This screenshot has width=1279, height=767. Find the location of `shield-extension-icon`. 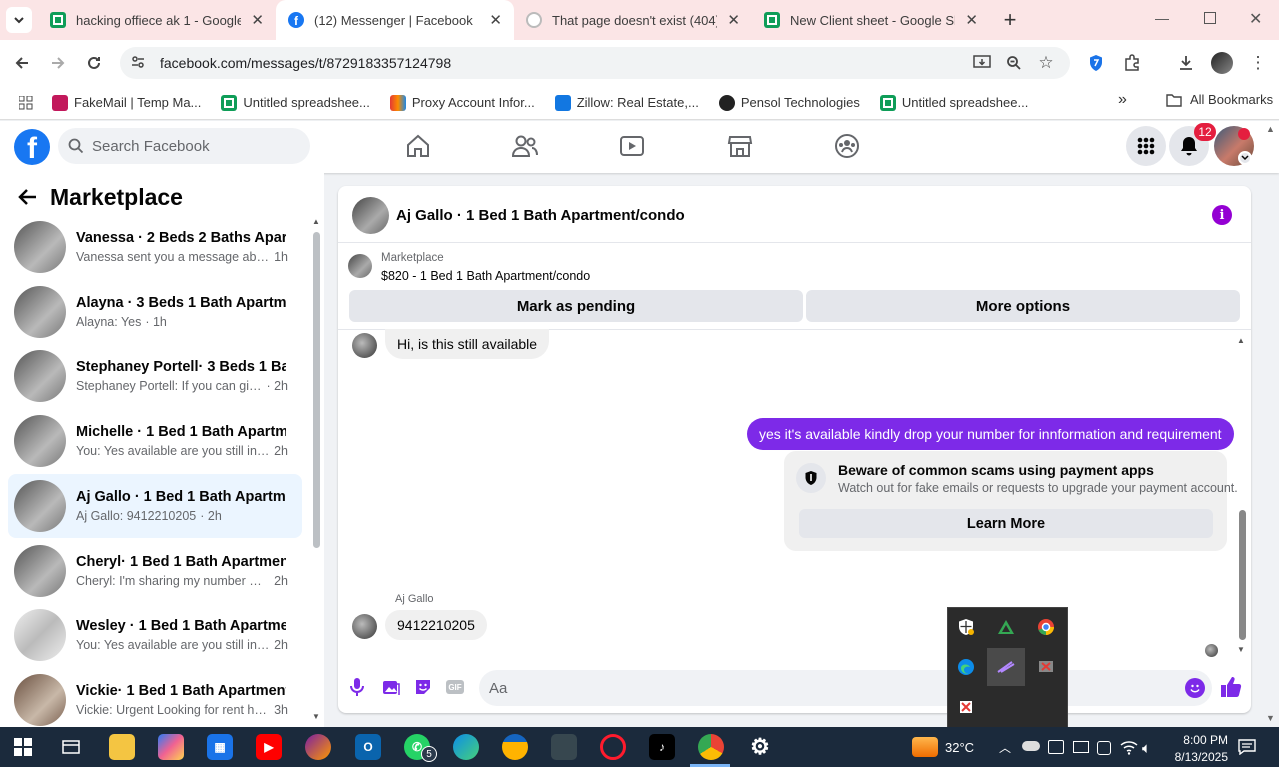

shield-extension-icon is located at coordinates (1096, 63).